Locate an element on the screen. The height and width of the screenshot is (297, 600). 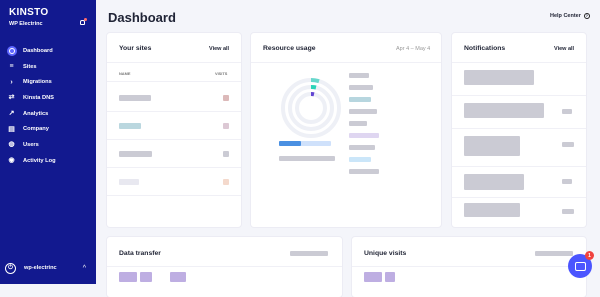
analytics-icon: ↗ is located at coordinates (11, 114).